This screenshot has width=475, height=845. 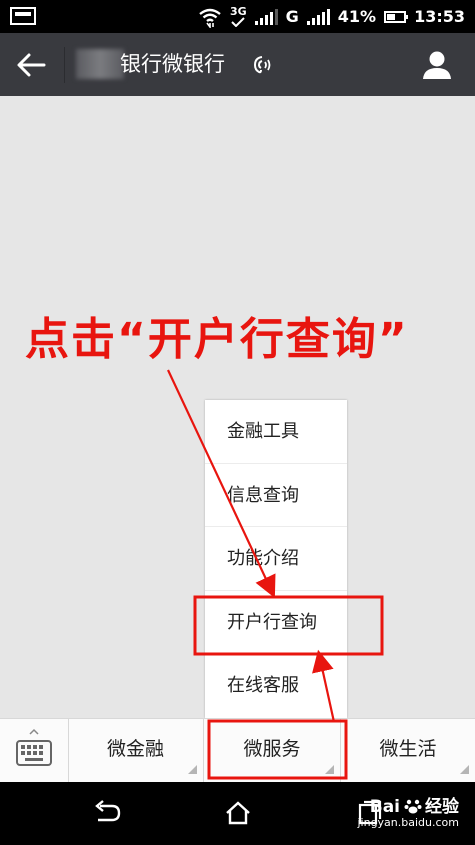 I want to click on tab-label: 微金融, so click(x=135, y=749).